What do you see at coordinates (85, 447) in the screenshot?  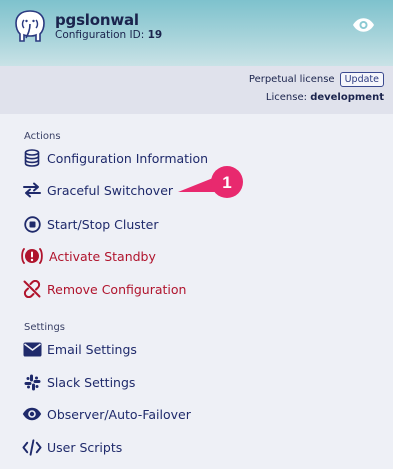 I see `user-scripts-label: User Scripts` at bounding box center [85, 447].